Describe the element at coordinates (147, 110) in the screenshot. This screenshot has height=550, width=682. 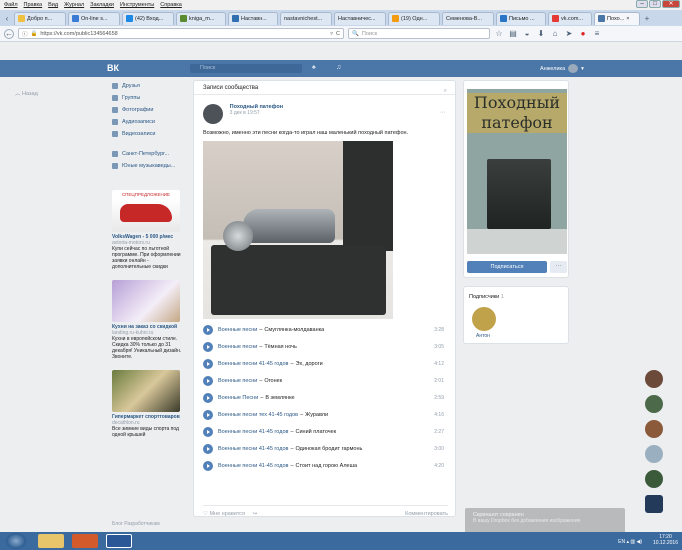
I see `sidebar-item-photos: Фотографии` at that location.